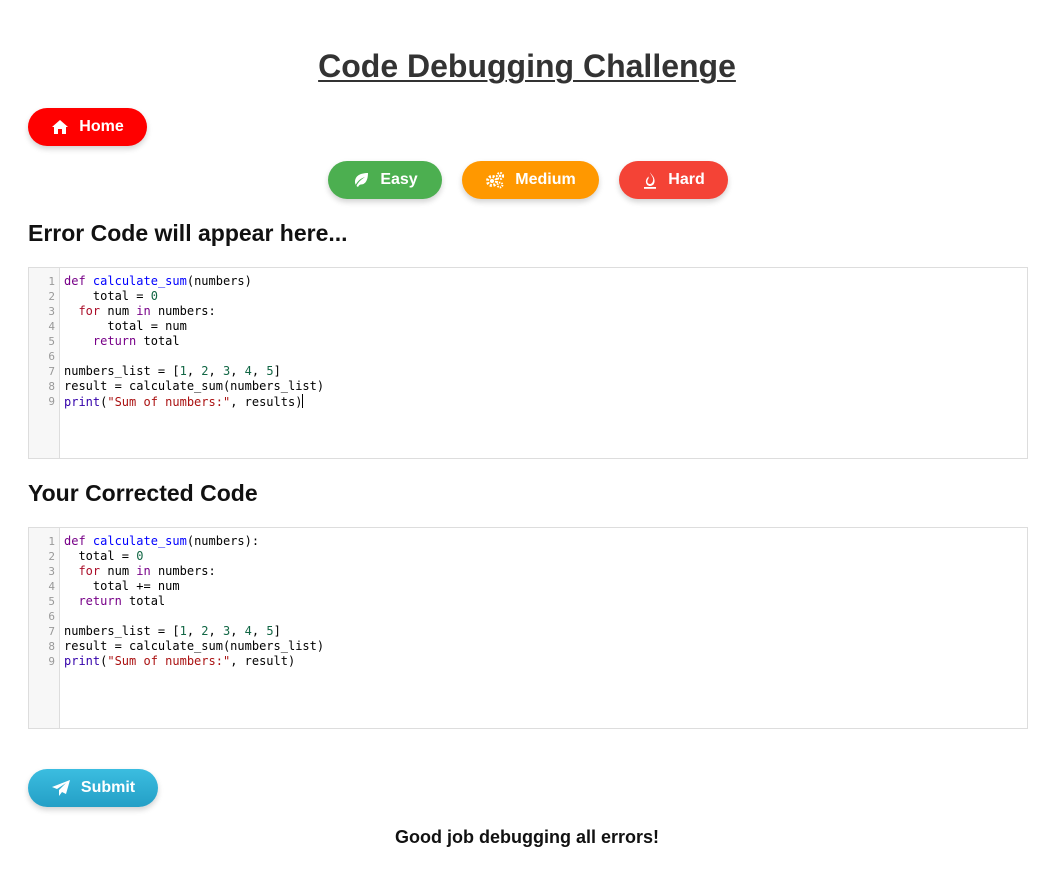 The height and width of the screenshot is (872, 1054). I want to click on text-cursor, so click(303, 401).